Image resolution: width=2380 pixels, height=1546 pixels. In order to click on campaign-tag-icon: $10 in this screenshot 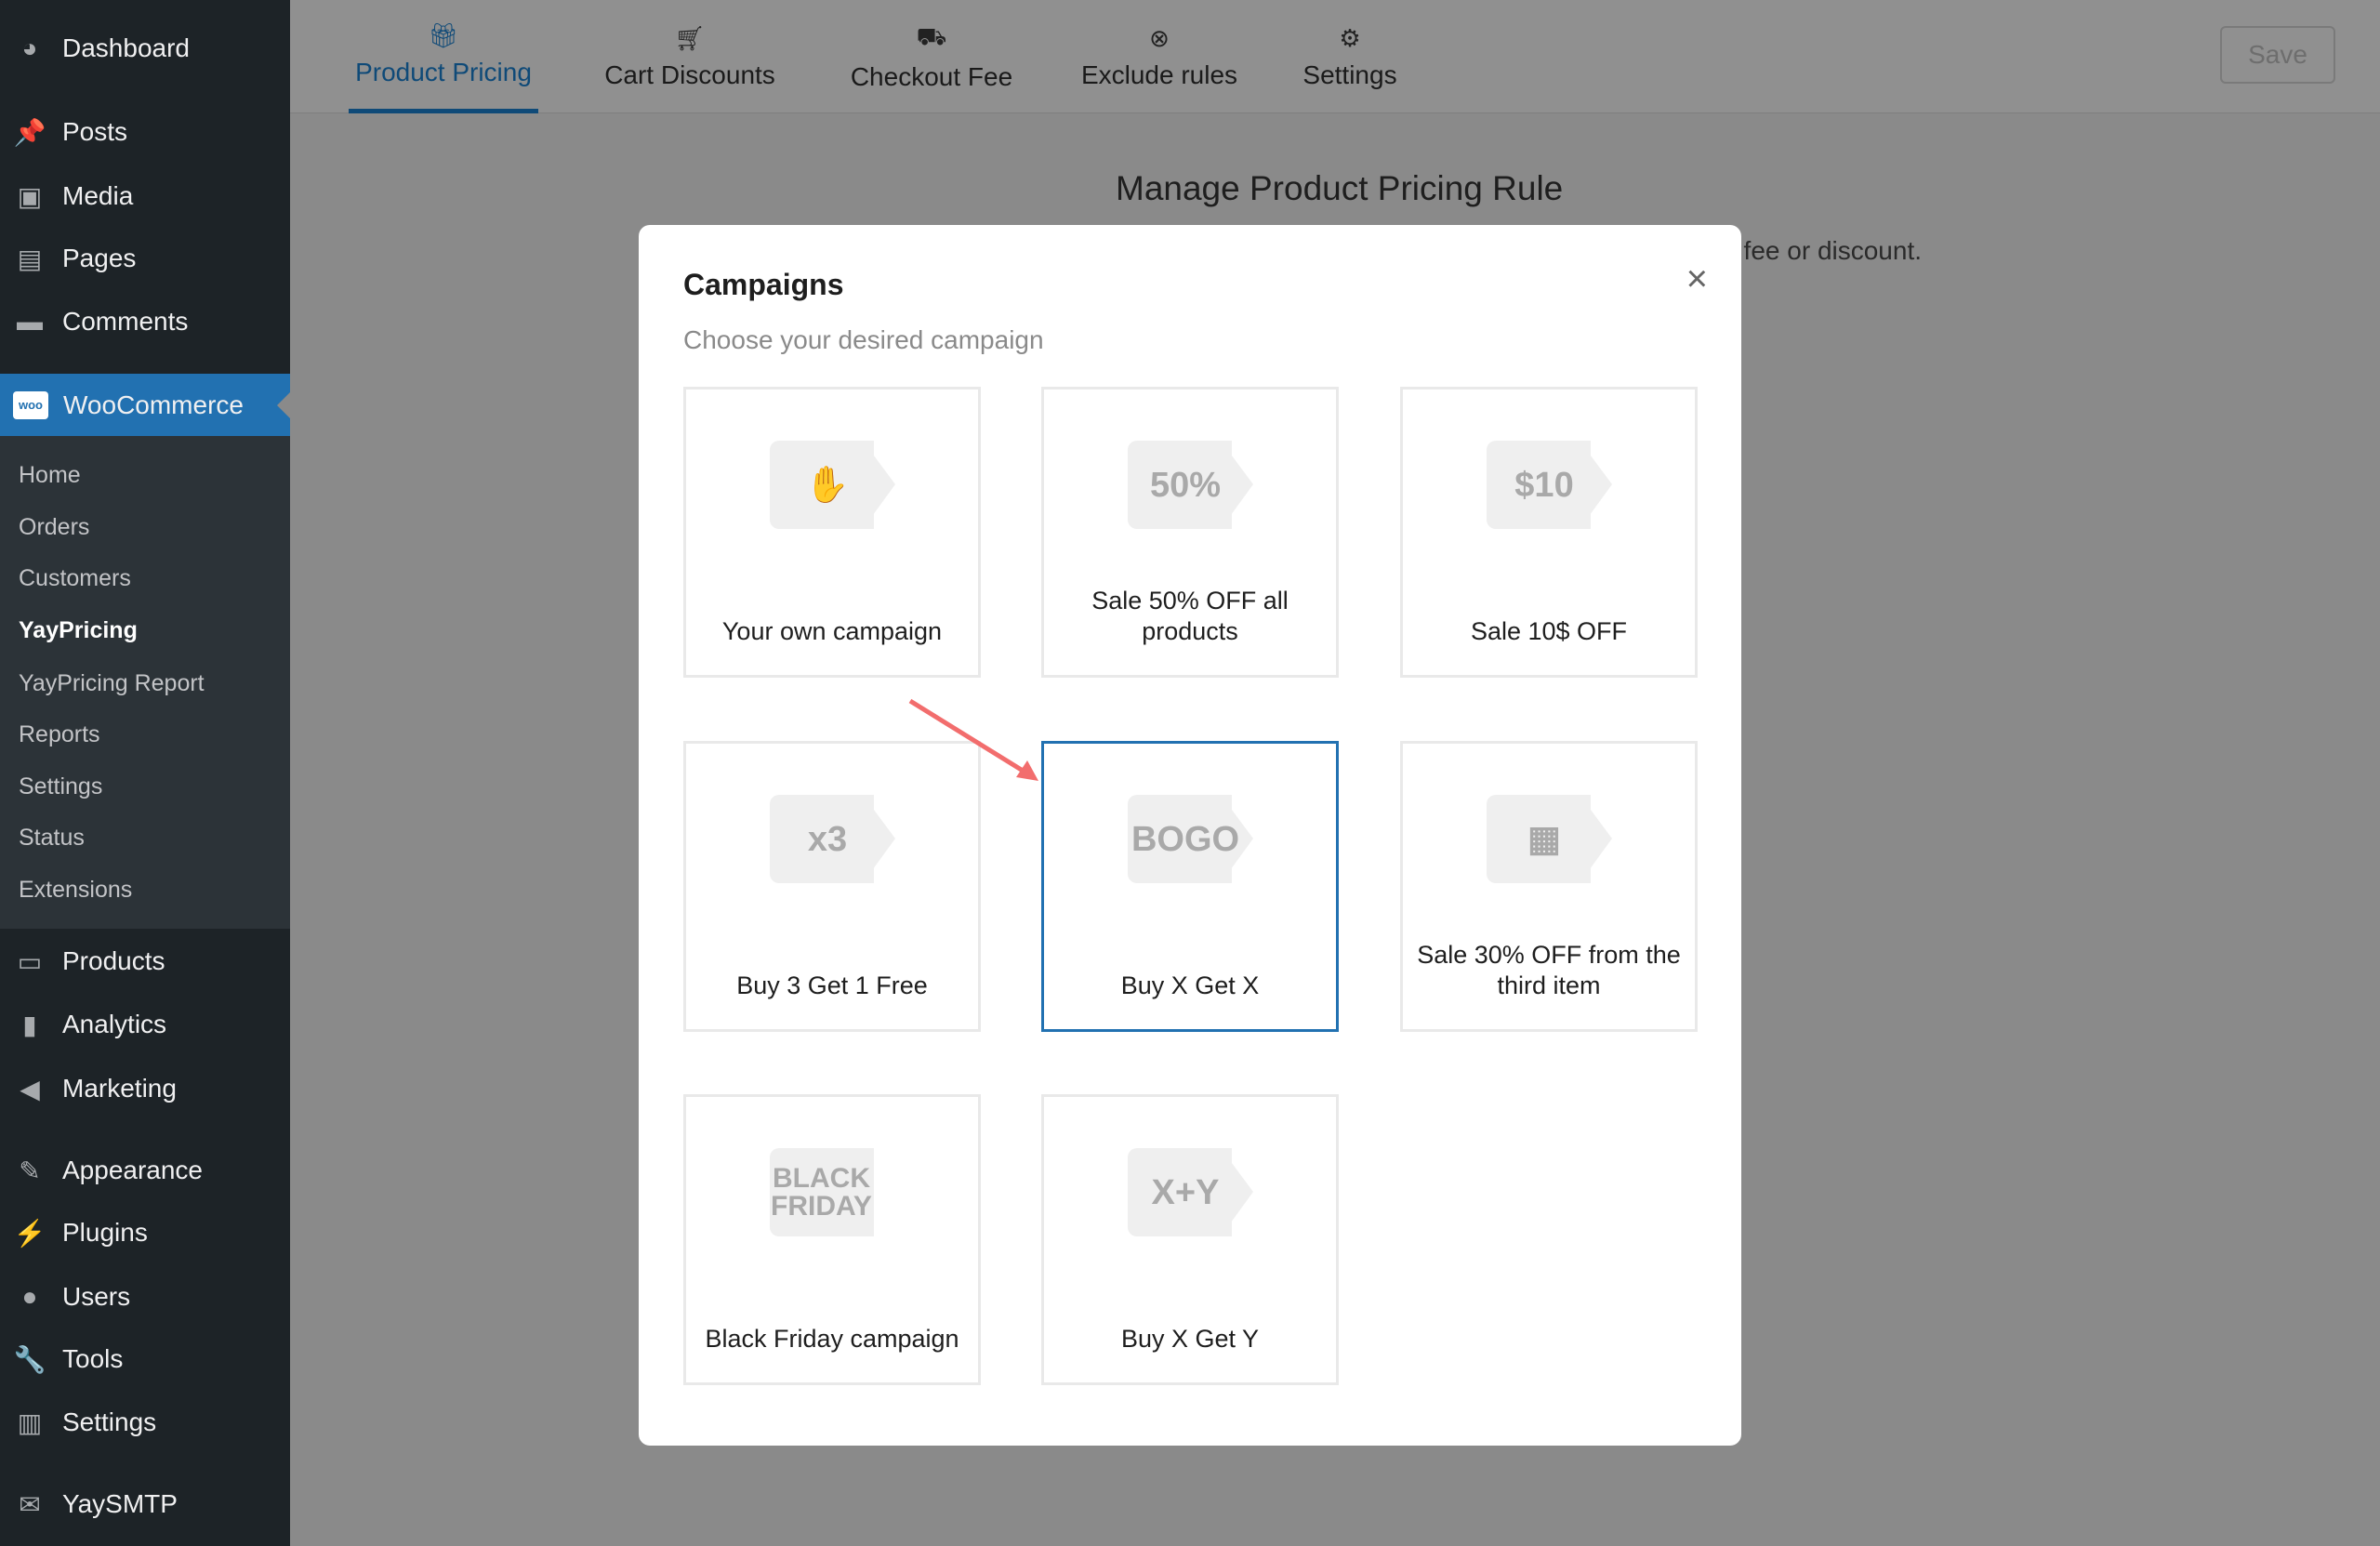, I will do `click(1549, 485)`.